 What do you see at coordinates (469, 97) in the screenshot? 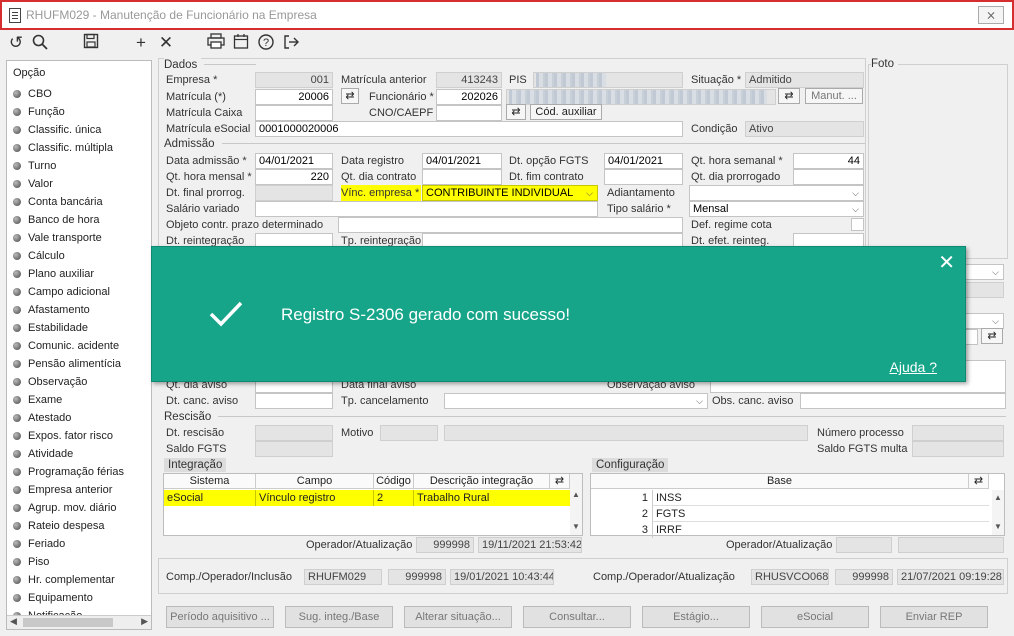
I see `funcionario-field: 202026` at bounding box center [469, 97].